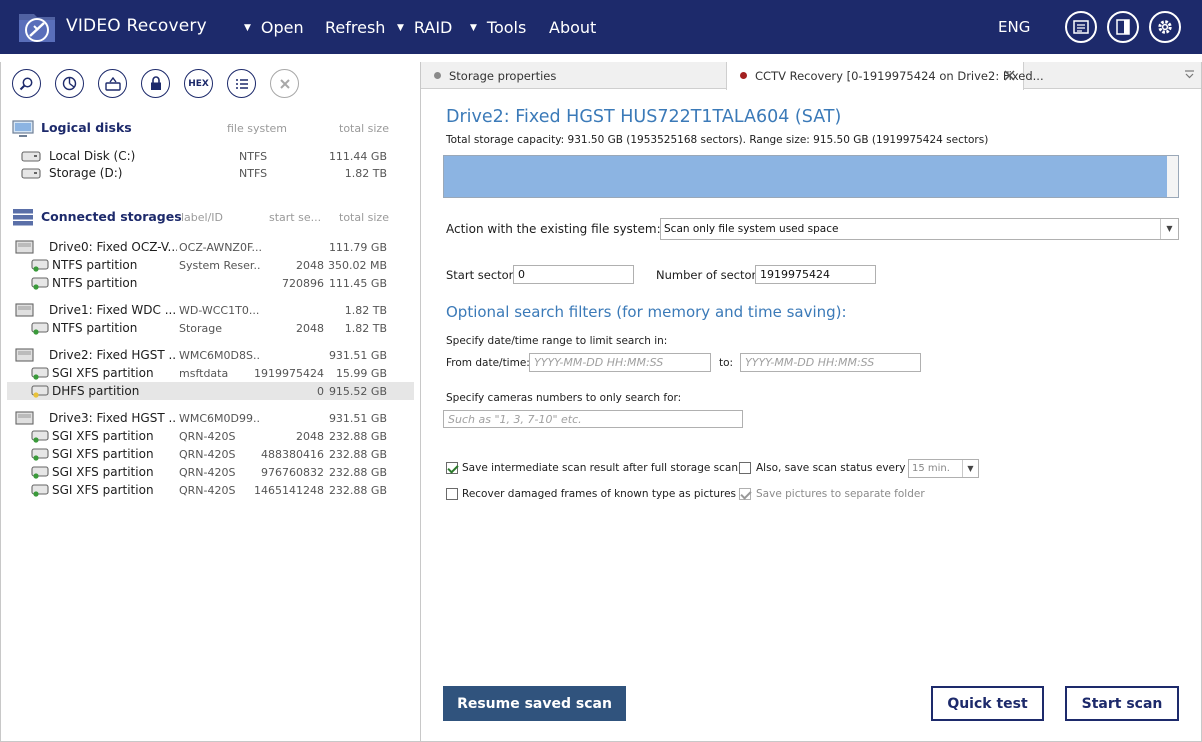  What do you see at coordinates (23, 128) in the screenshot?
I see `monitor-icon` at bounding box center [23, 128].